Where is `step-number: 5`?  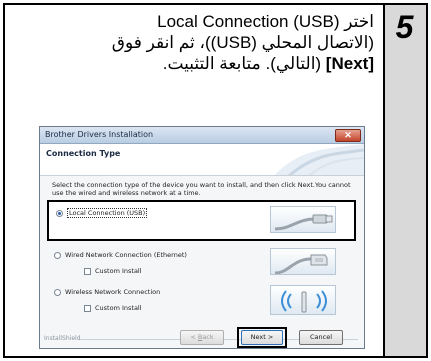
step-number: 5 is located at coordinates (404, 27).